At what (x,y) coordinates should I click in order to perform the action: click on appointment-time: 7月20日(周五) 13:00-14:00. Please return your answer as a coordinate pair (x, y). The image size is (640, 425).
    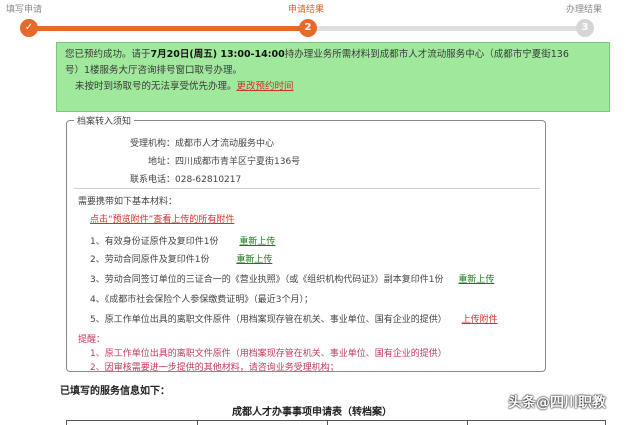
    Looking at the image, I should click on (217, 54).